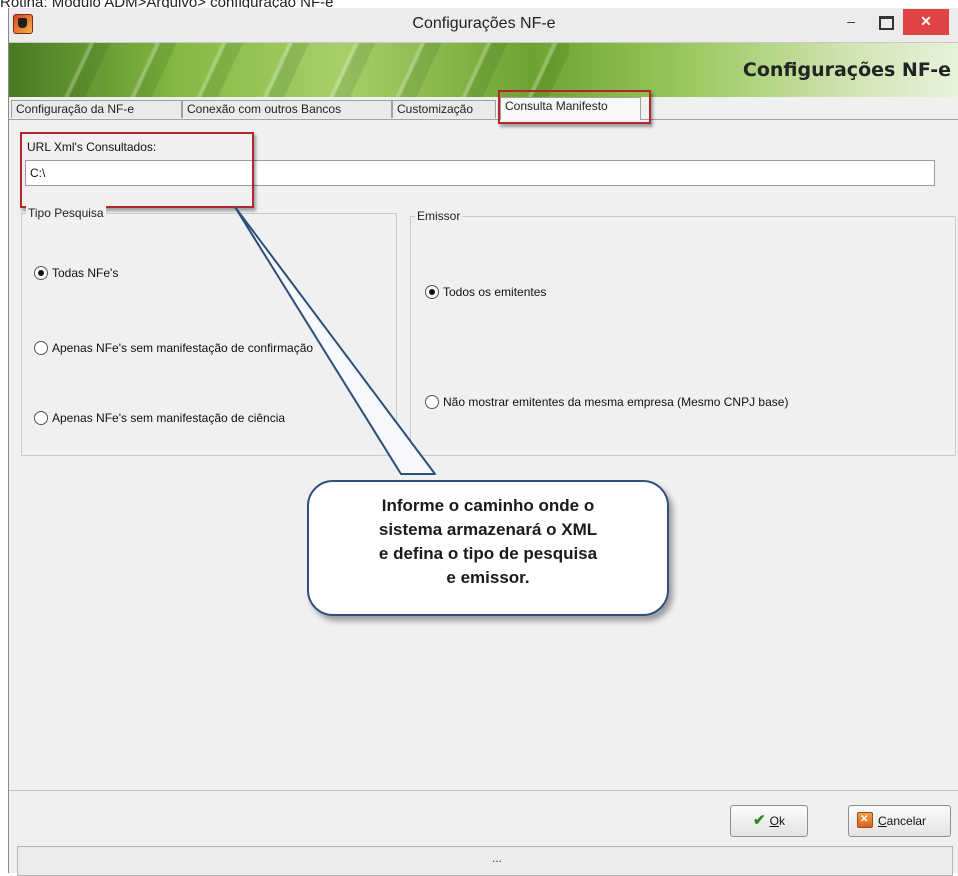  I want to click on cancel-label-rest: ancelar, so click(906, 821).